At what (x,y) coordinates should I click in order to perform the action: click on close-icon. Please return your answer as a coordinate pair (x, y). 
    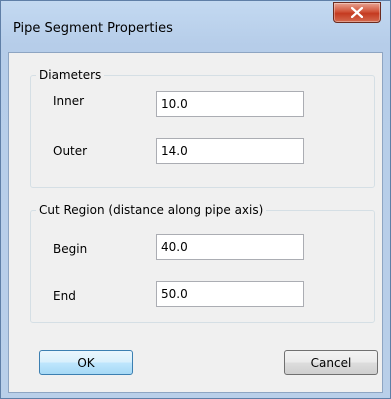
    Looking at the image, I should click on (357, 12).